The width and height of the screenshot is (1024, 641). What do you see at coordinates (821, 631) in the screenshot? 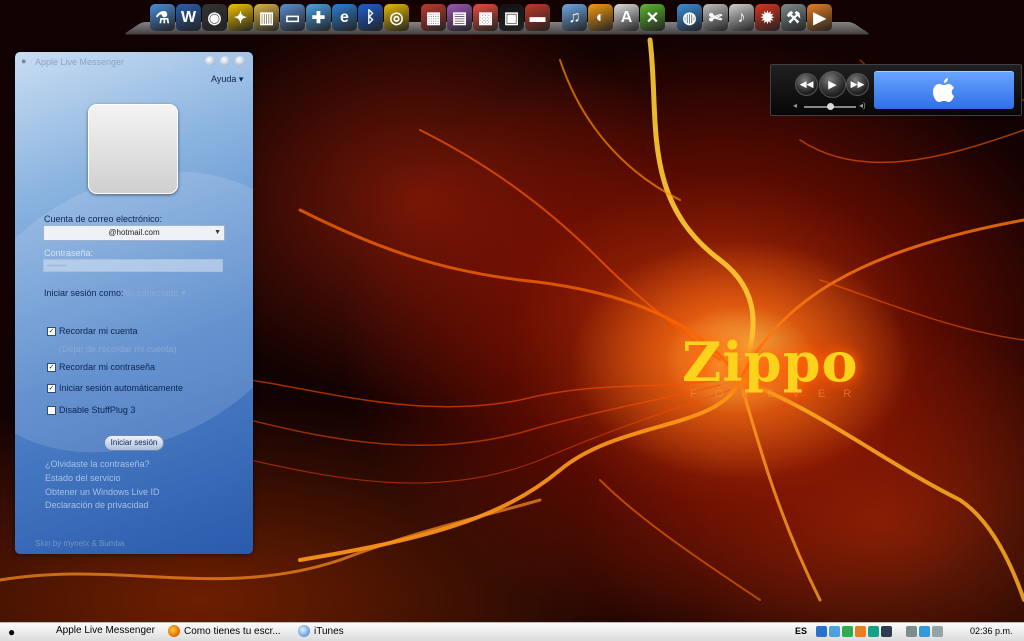
I see `tray-network-icon` at bounding box center [821, 631].